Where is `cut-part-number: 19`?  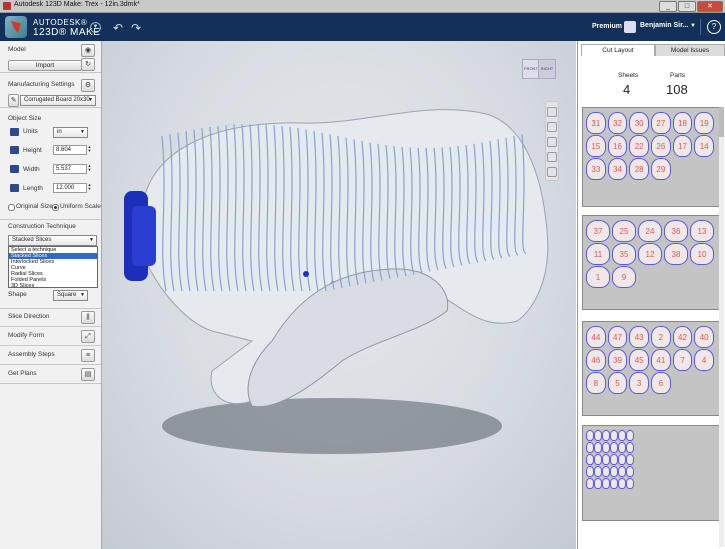 cut-part-number: 19 is located at coordinates (704, 123).